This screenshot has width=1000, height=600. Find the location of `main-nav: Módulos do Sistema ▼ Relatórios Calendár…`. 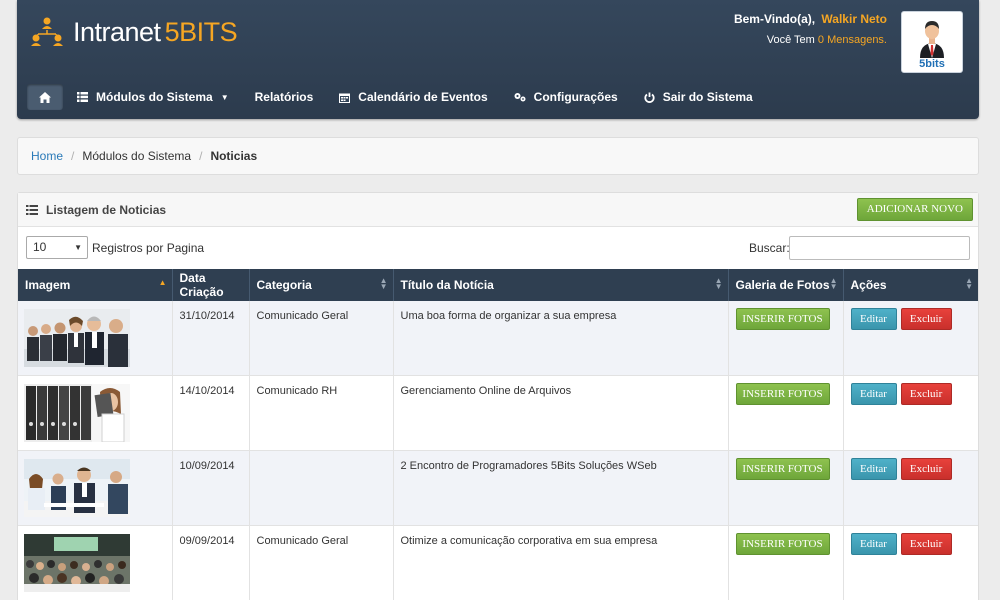

main-nav: Módulos do Sistema ▼ Relatórios Calendár… is located at coordinates (497, 97).